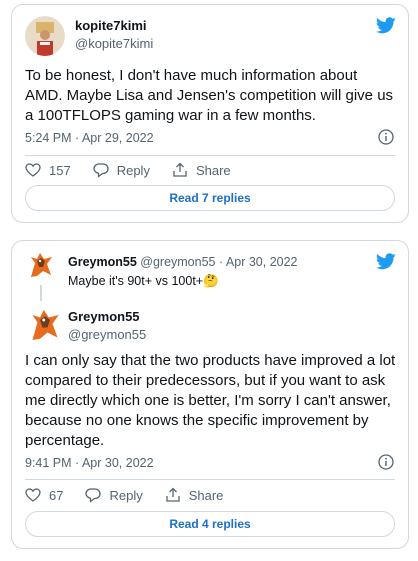  Describe the element at coordinates (258, 262) in the screenshot. I see `quoted-date: · Apr 30, 2022` at that location.